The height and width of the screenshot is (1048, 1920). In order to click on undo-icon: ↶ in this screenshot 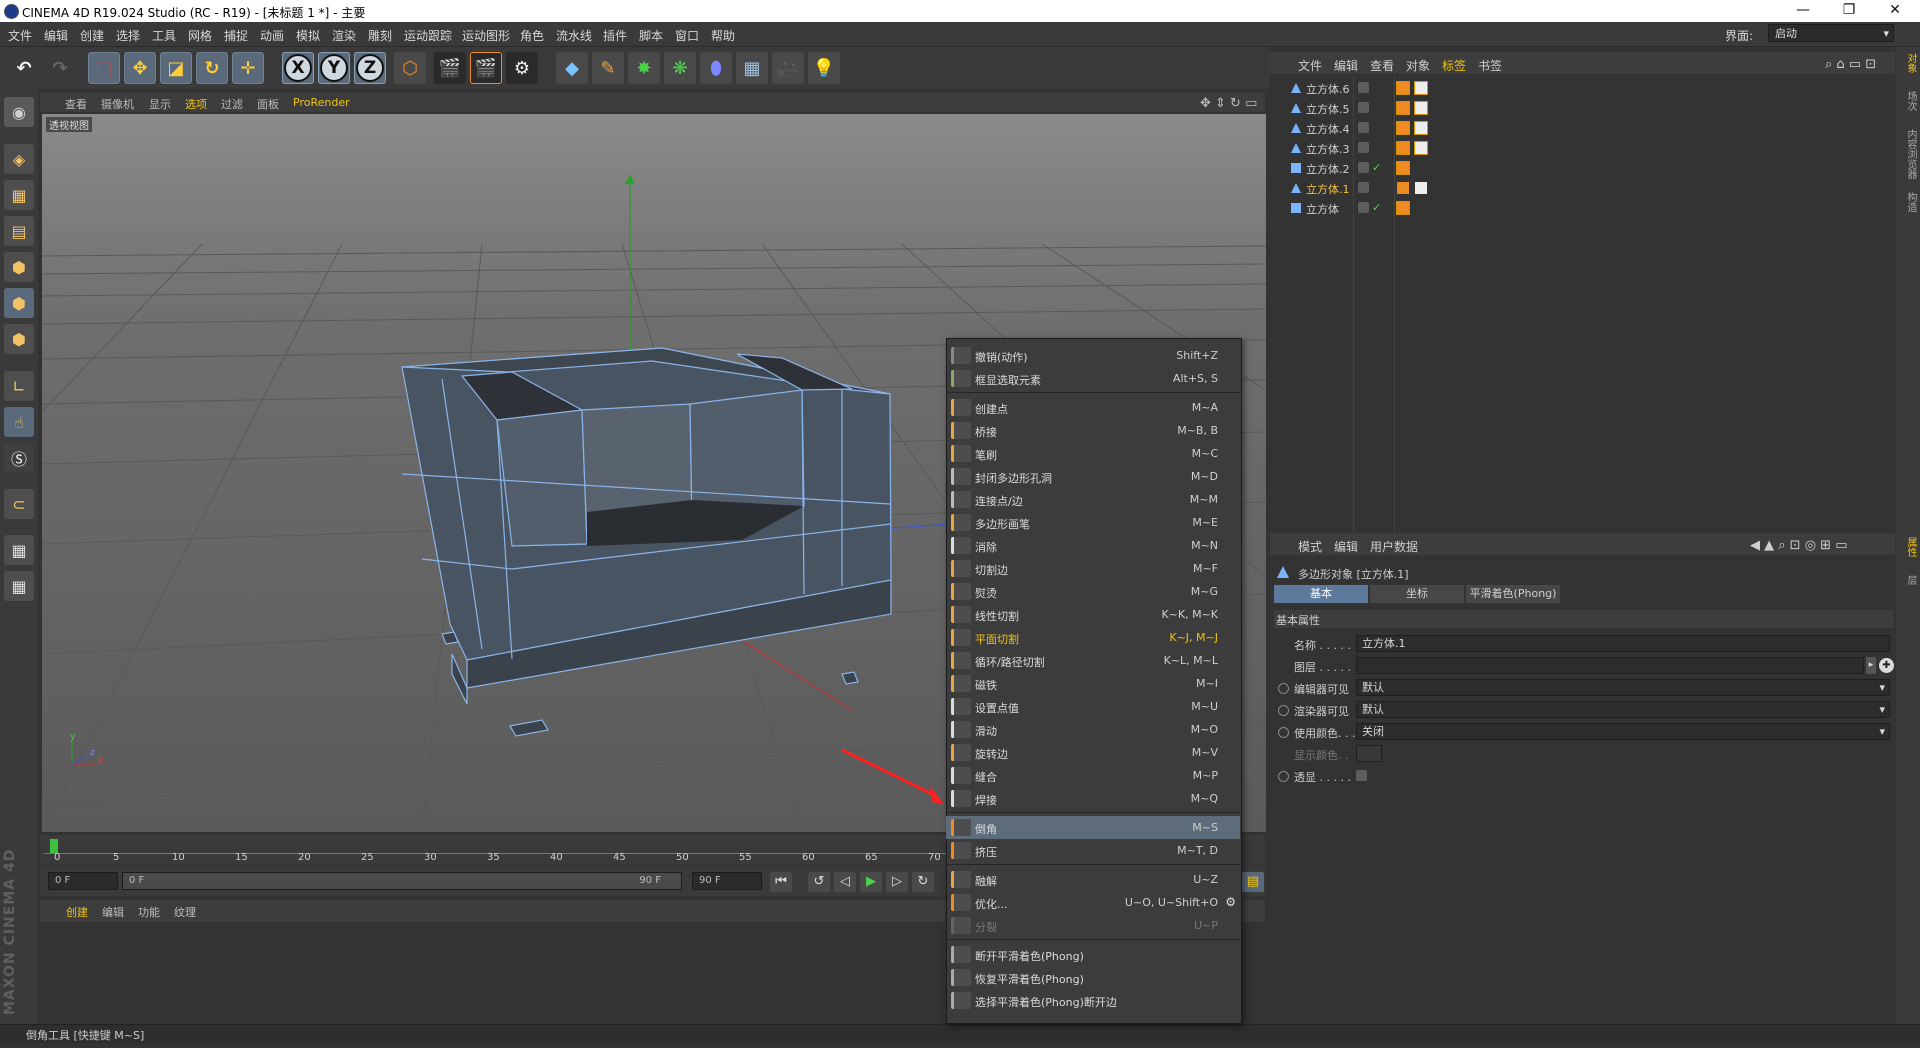, I will do `click(24, 68)`.